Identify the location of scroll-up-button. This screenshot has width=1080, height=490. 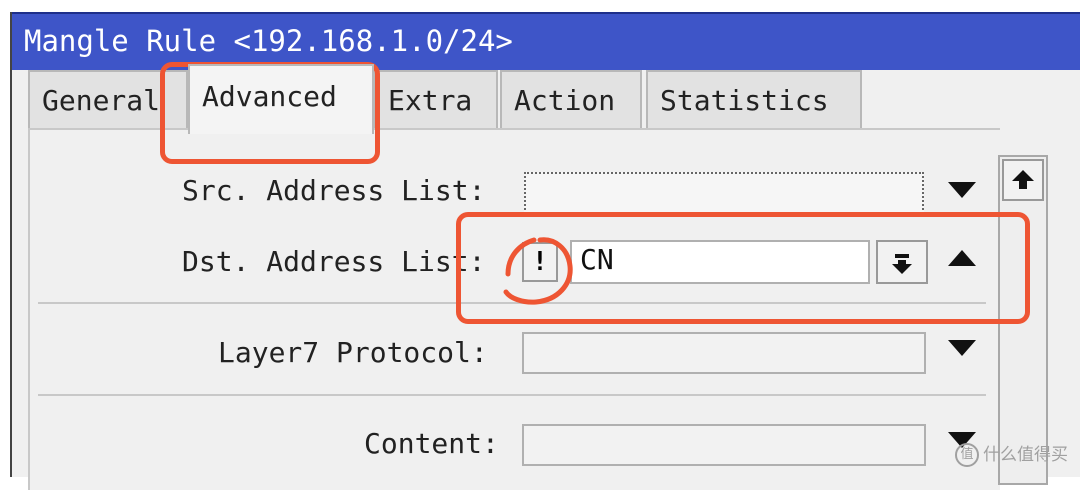
(1023, 180).